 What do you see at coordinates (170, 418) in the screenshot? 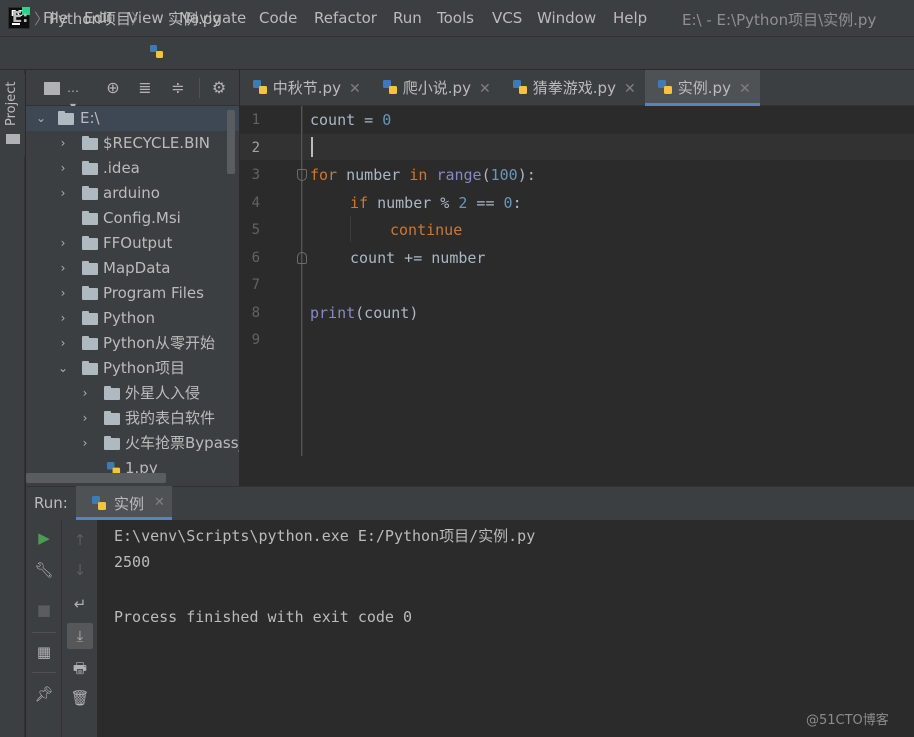
I see `tree-label: 我的表白软件` at bounding box center [170, 418].